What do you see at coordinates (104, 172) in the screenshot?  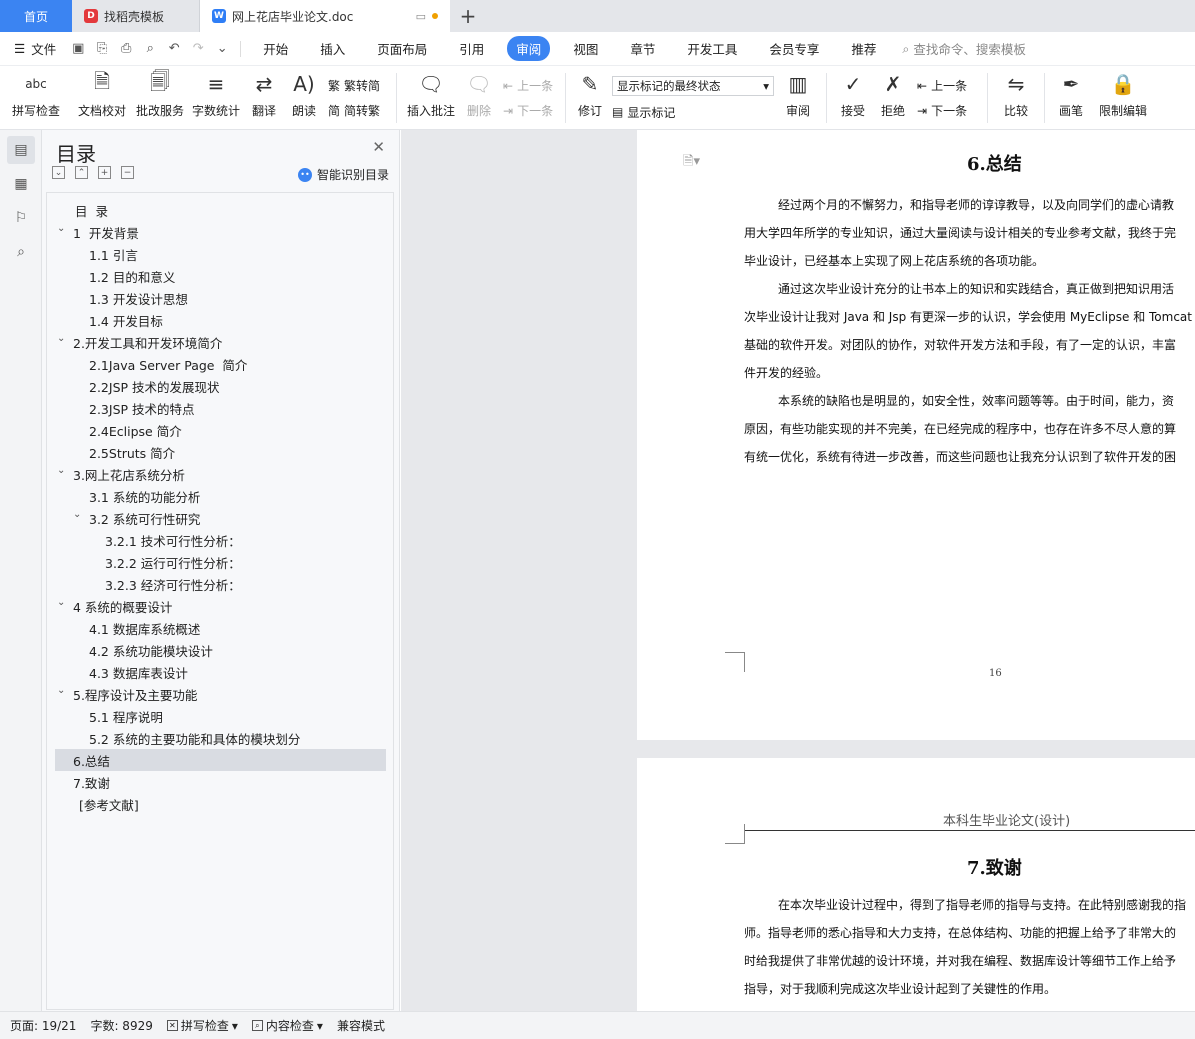 I see `add-heading-icon: +` at bounding box center [104, 172].